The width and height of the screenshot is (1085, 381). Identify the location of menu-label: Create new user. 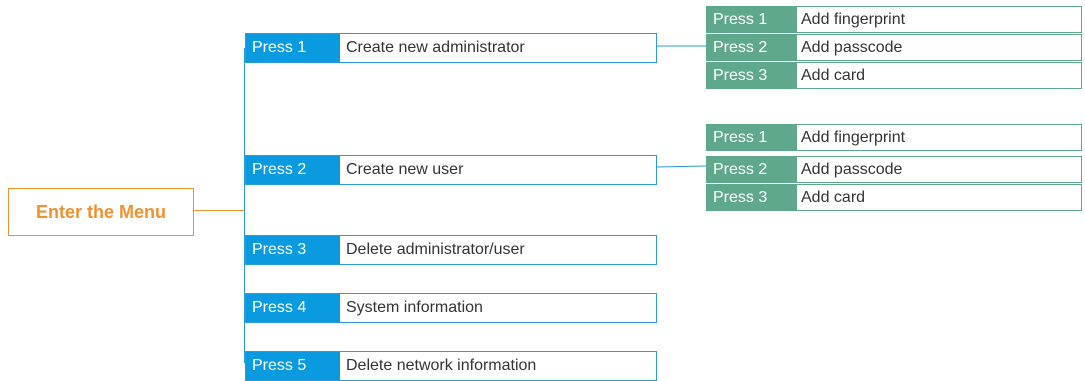
(405, 169).